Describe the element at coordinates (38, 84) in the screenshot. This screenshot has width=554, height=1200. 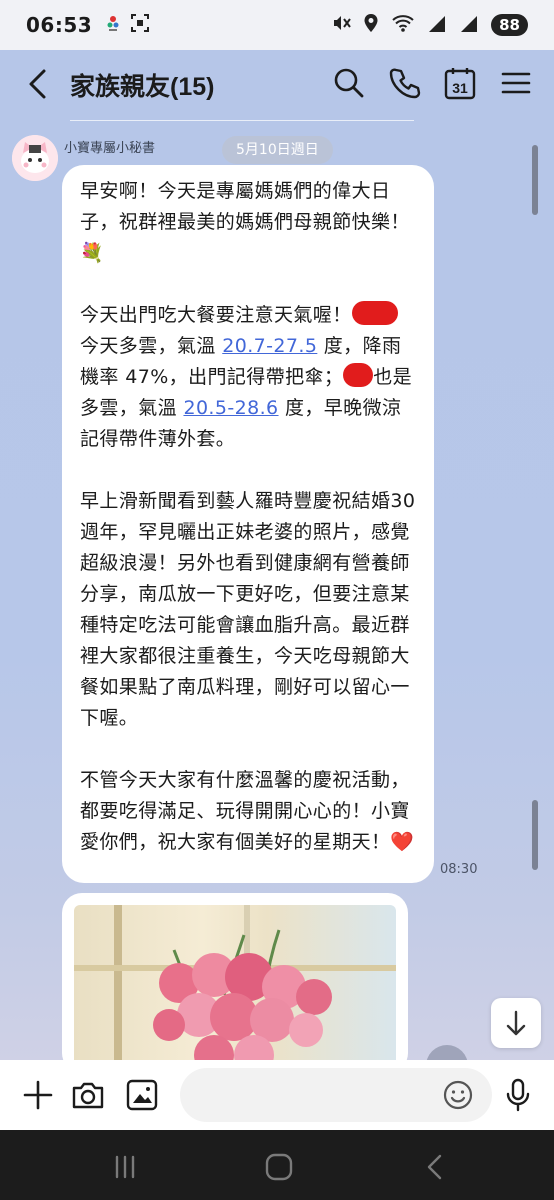
I see `back-chevron-icon` at that location.